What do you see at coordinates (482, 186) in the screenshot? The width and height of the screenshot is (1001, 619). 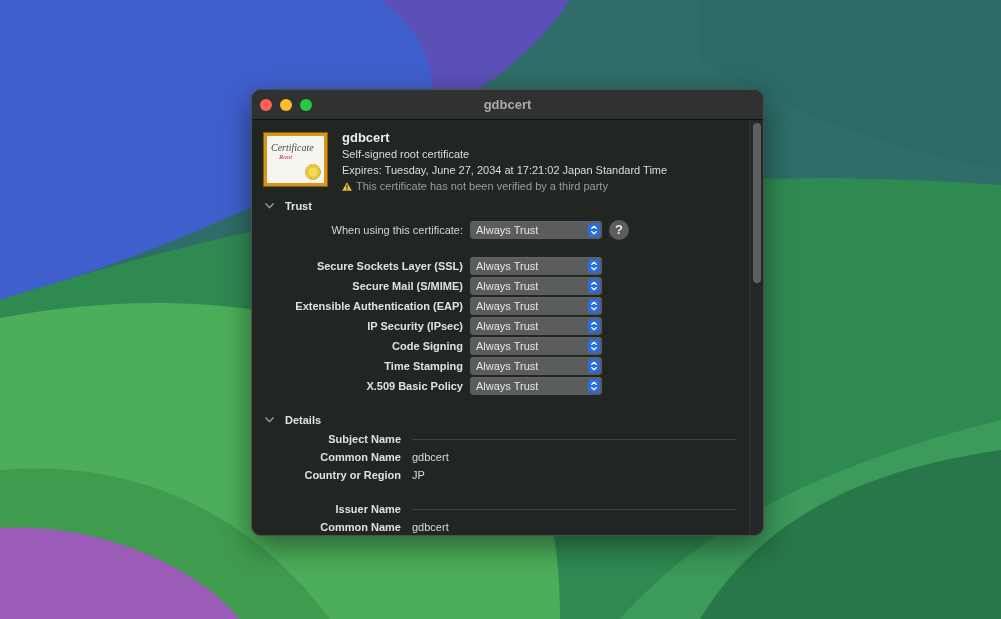 I see `warning-text: This certificate has not been verified by a third party` at bounding box center [482, 186].